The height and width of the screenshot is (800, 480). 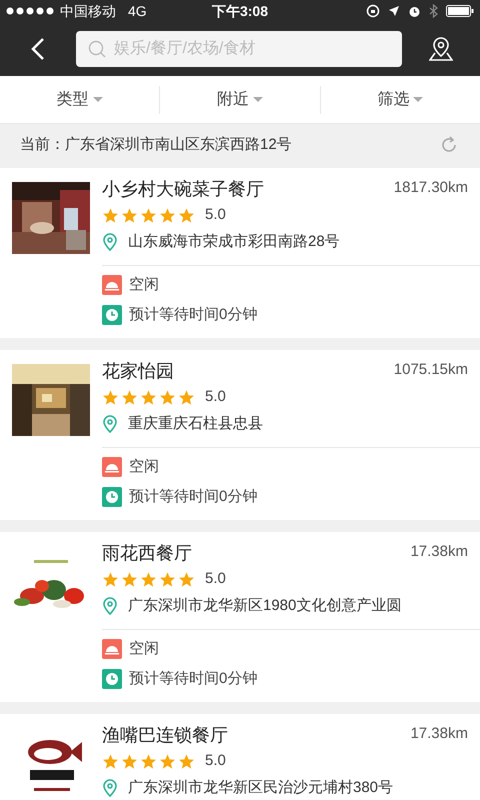 What do you see at coordinates (38, 49) in the screenshot?
I see `back-icon` at bounding box center [38, 49].